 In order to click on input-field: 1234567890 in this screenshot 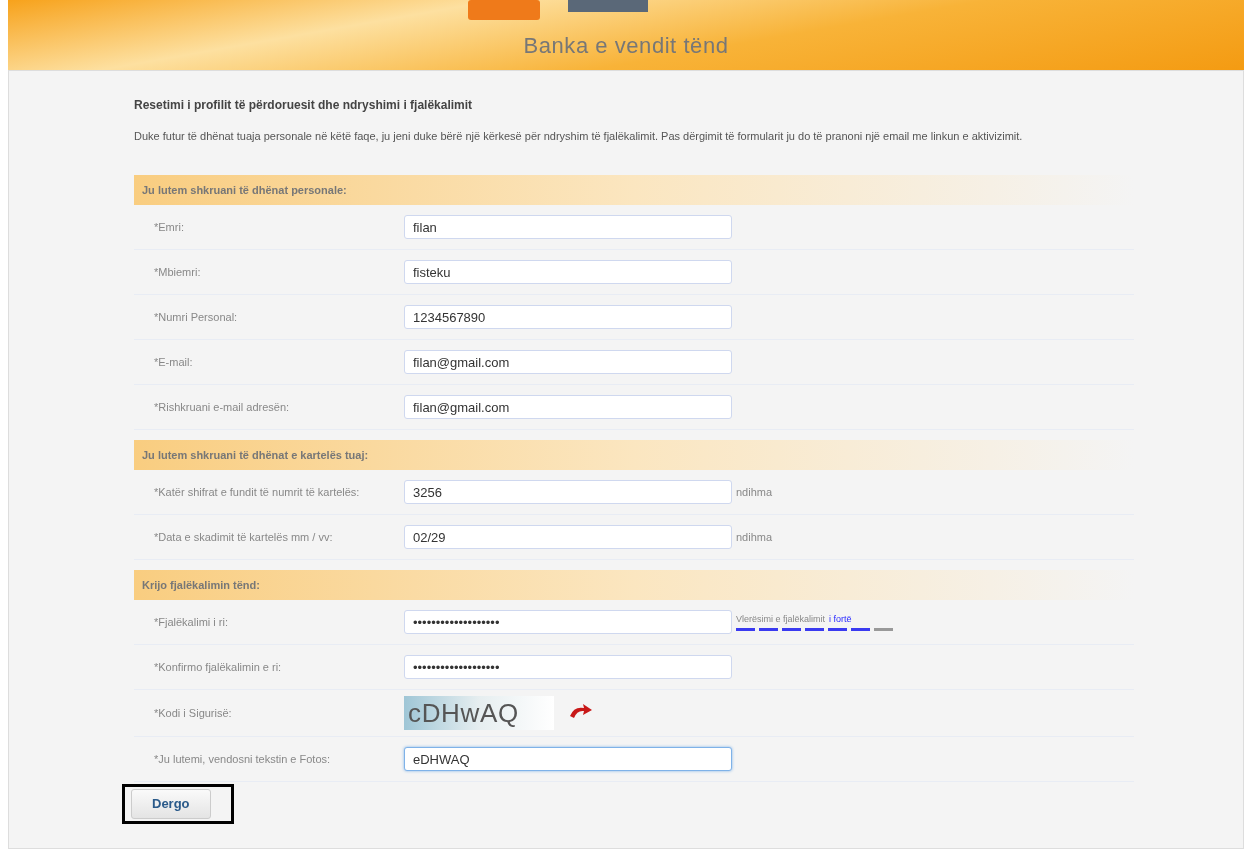, I will do `click(568, 317)`.